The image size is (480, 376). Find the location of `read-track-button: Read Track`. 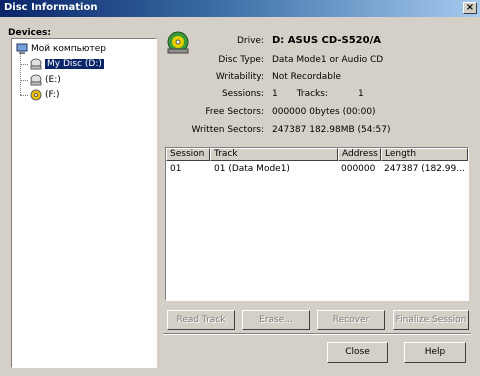

read-track-button: Read Track is located at coordinates (201, 320).